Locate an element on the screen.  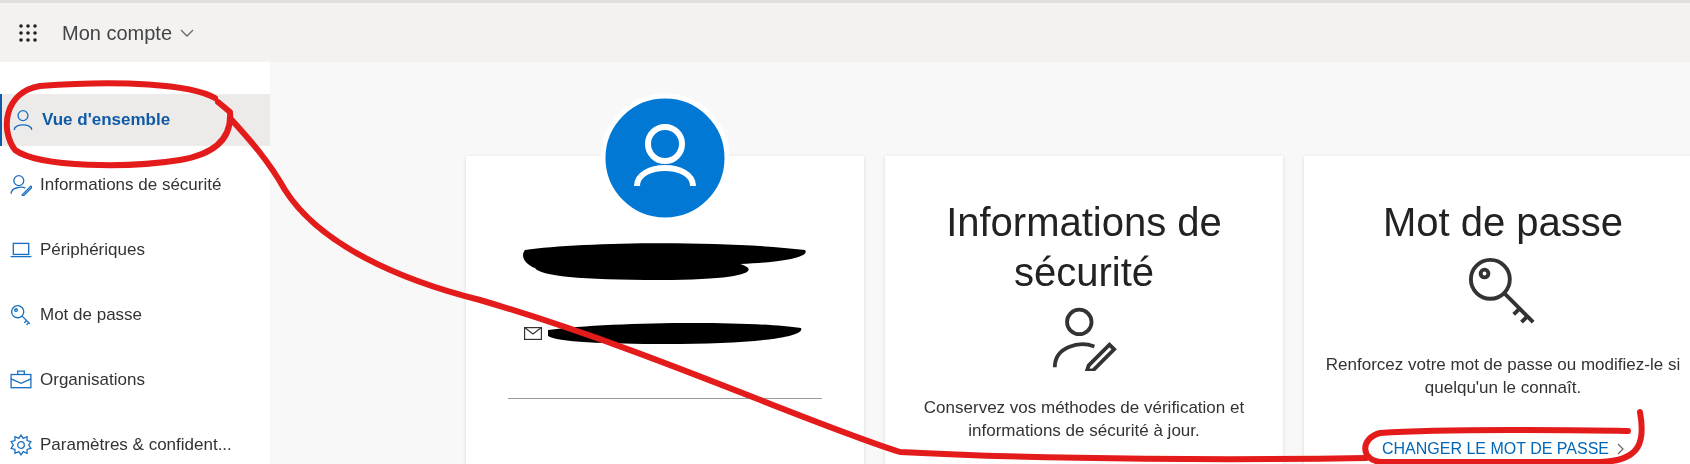
sidebar-item: Mot de passe is located at coordinates (74, 315).